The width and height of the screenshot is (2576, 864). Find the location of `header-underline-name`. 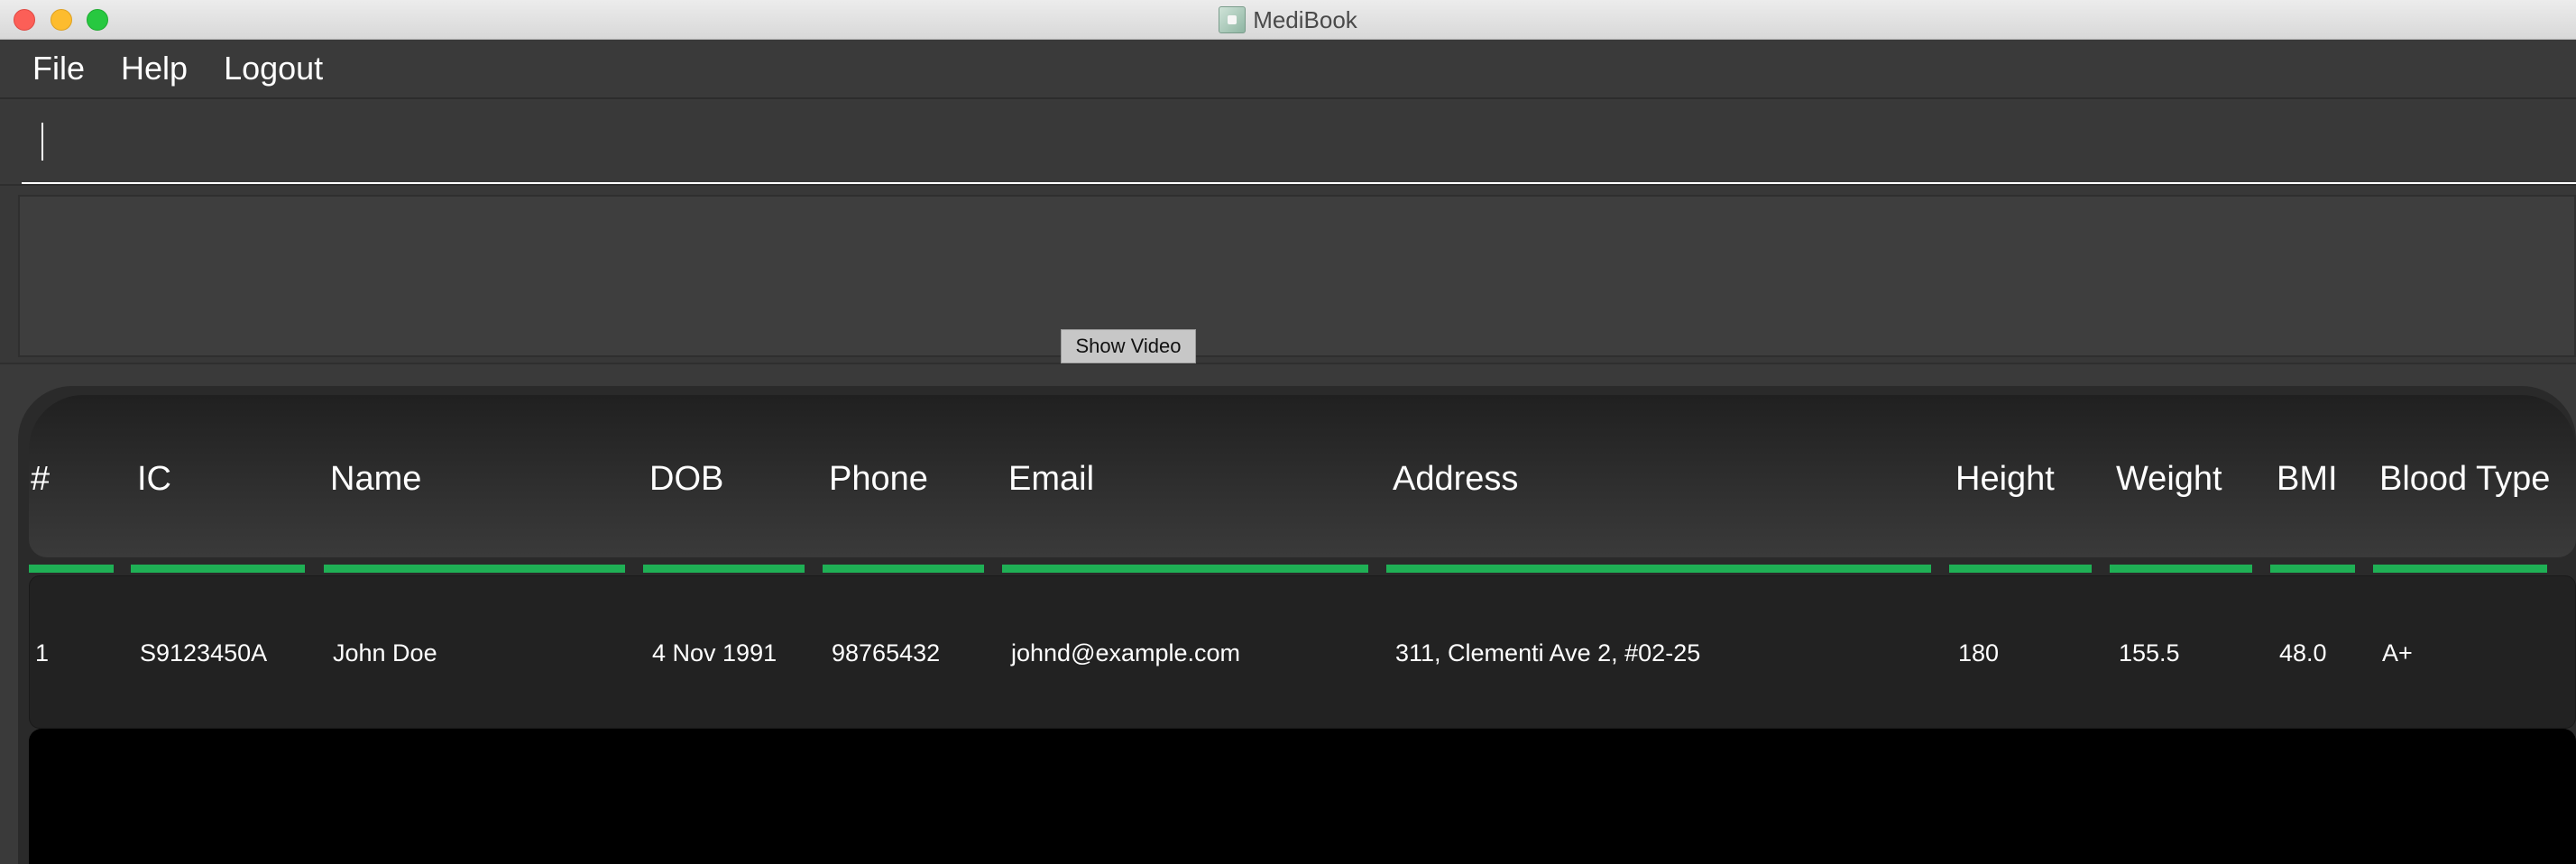

header-underline-name is located at coordinates (474, 569).